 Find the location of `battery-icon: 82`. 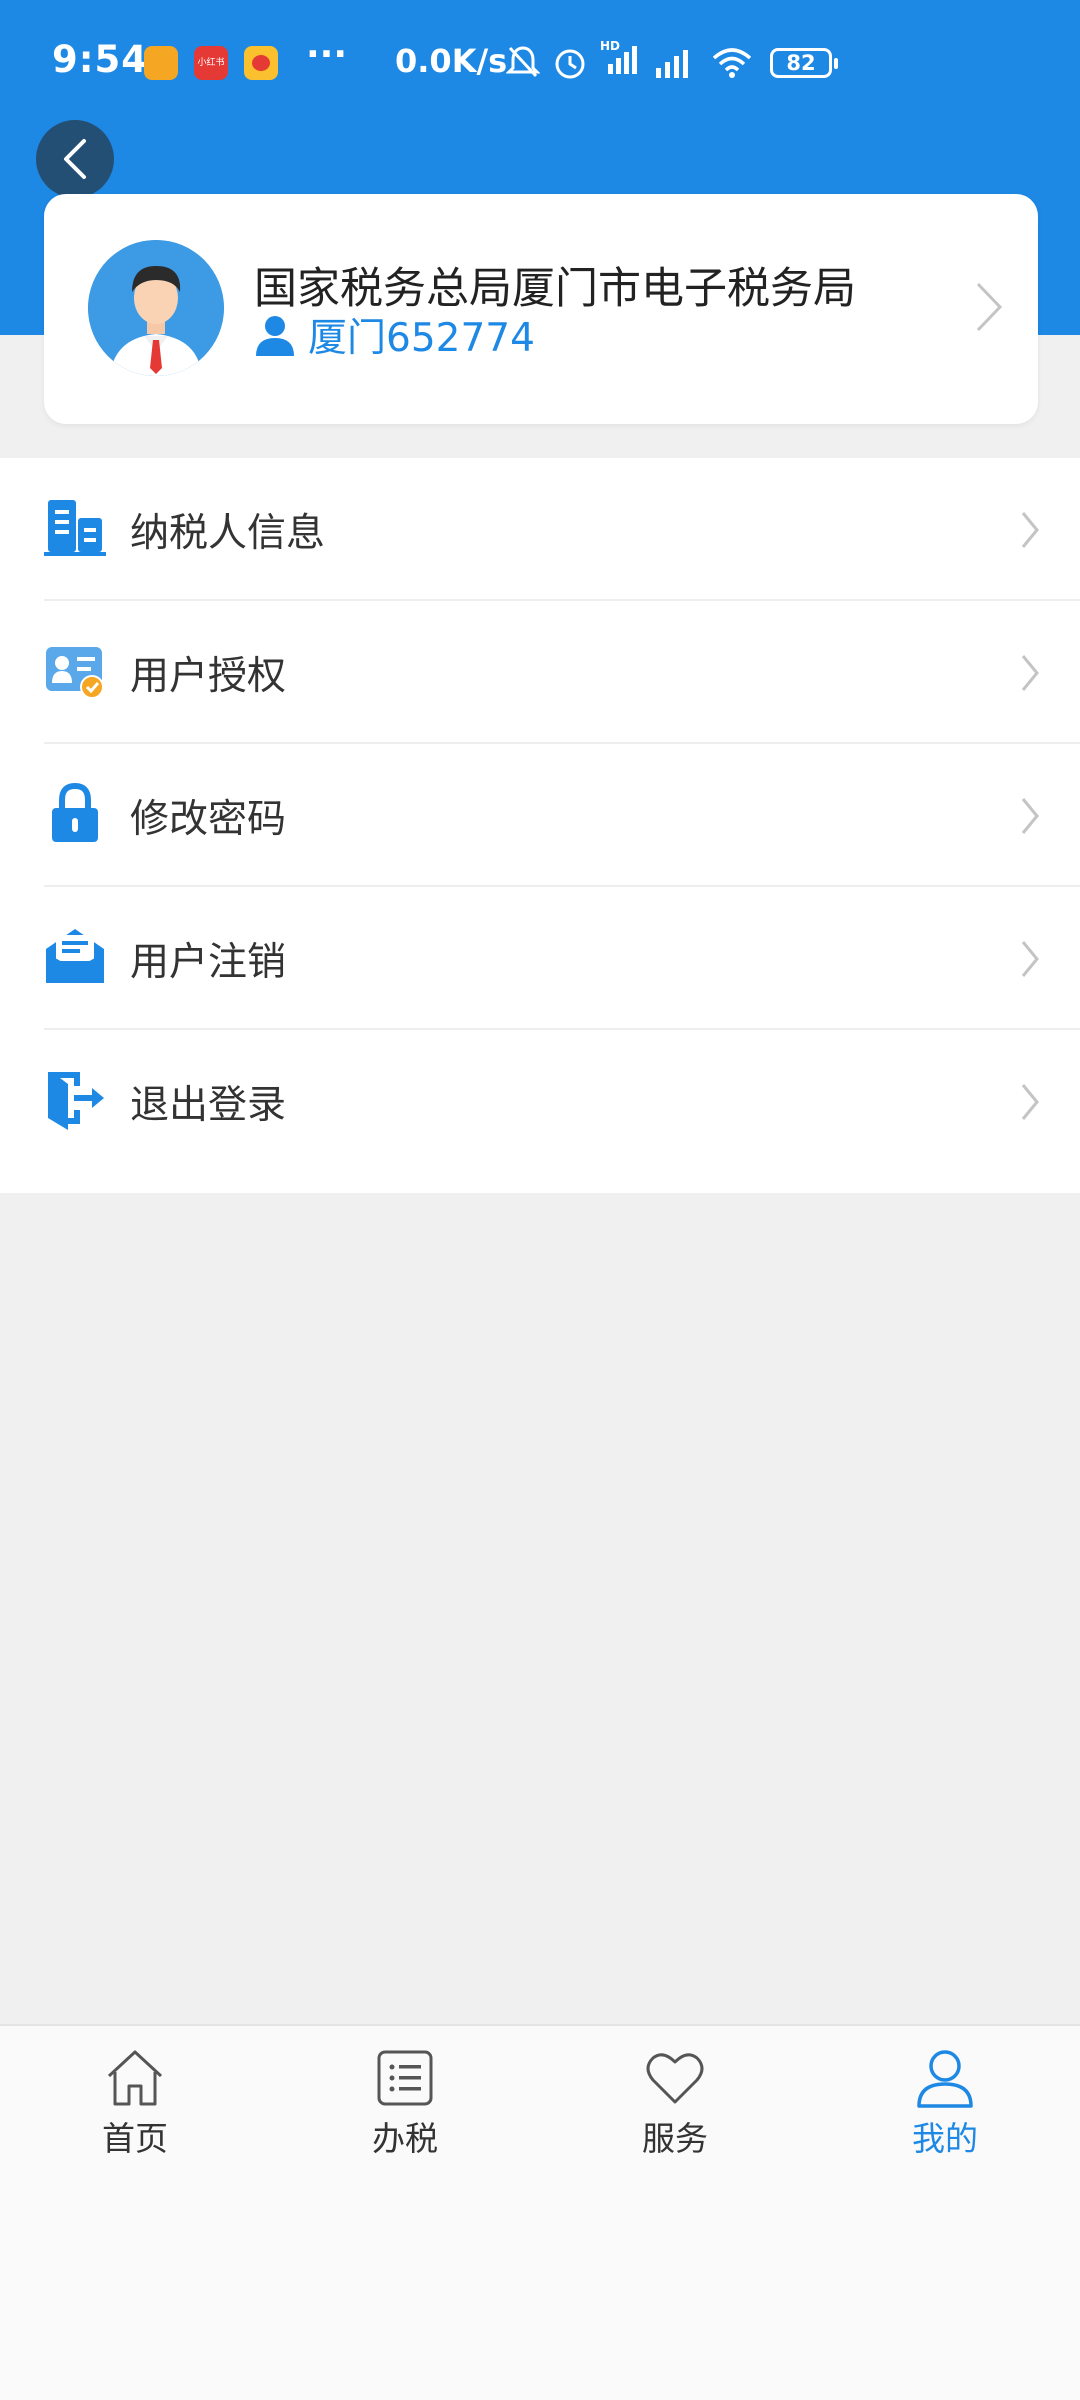

battery-icon: 82 is located at coordinates (804, 63).